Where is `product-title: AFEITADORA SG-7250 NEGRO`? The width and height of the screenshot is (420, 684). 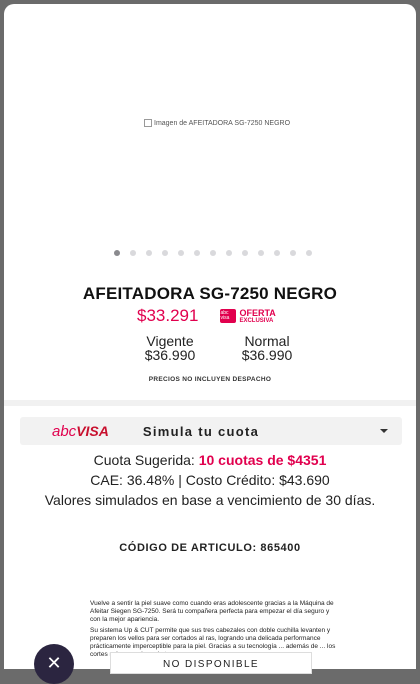 product-title: AFEITADORA SG-7250 NEGRO is located at coordinates (210, 293).